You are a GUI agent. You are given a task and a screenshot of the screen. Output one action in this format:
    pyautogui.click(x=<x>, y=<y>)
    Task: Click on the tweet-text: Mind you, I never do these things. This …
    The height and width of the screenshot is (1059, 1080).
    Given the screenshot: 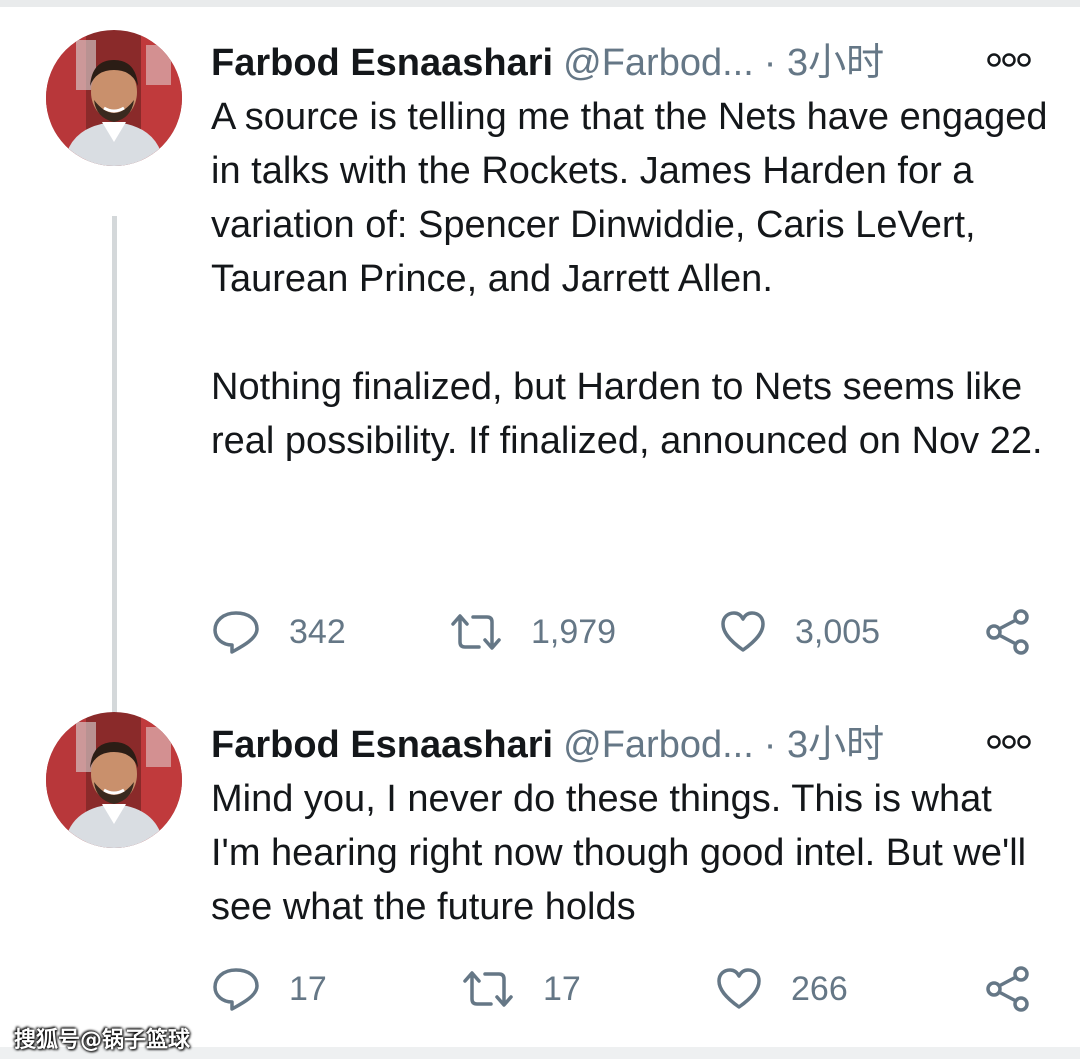 What is the action you would take?
    pyautogui.click(x=631, y=853)
    